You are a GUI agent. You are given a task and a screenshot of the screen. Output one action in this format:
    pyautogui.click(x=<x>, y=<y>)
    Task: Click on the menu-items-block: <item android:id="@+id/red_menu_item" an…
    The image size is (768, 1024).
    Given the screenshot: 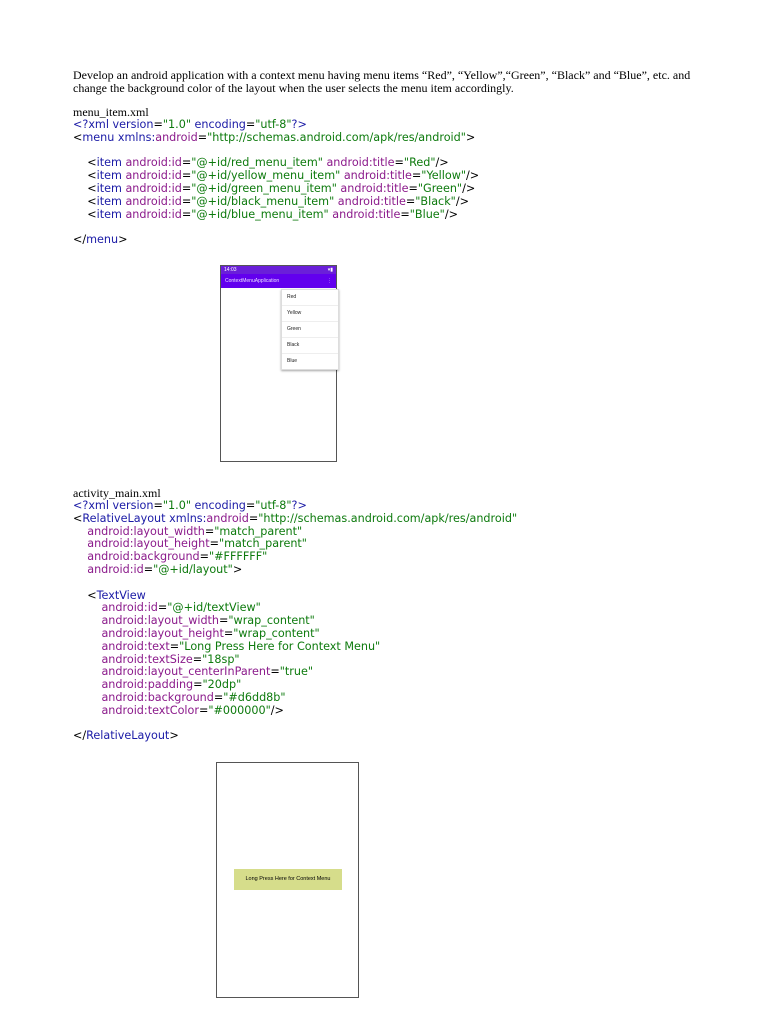 What is the action you would take?
    pyautogui.click(x=276, y=188)
    